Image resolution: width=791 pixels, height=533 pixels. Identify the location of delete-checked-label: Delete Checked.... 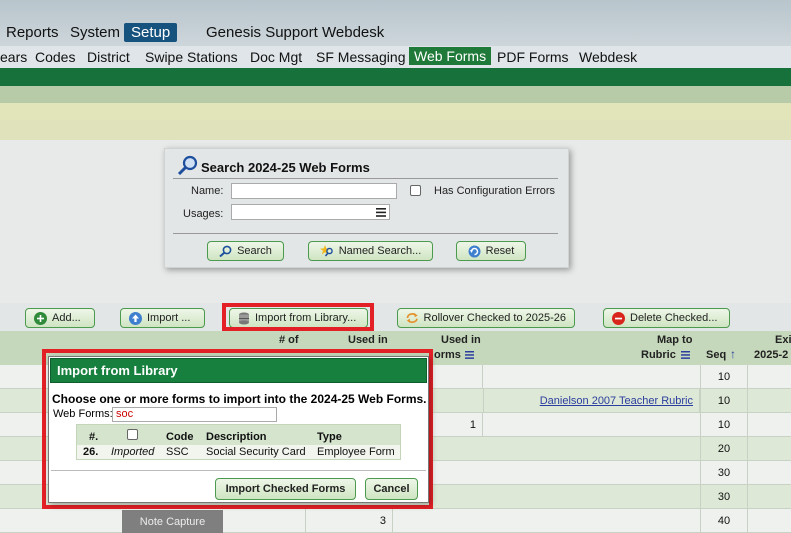
(674, 318).